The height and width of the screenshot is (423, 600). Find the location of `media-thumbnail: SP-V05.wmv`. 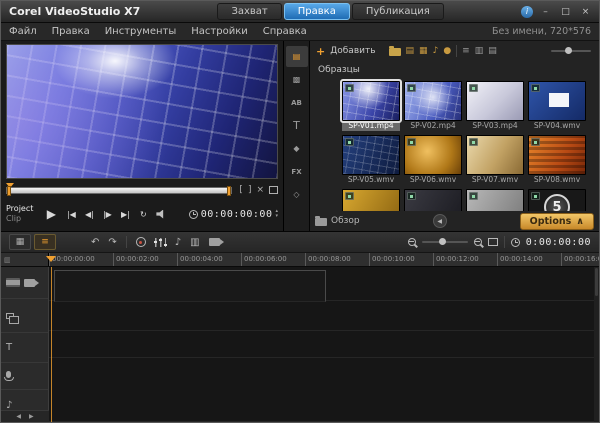

media-thumbnail: SP-V05.wmv is located at coordinates (371, 160).